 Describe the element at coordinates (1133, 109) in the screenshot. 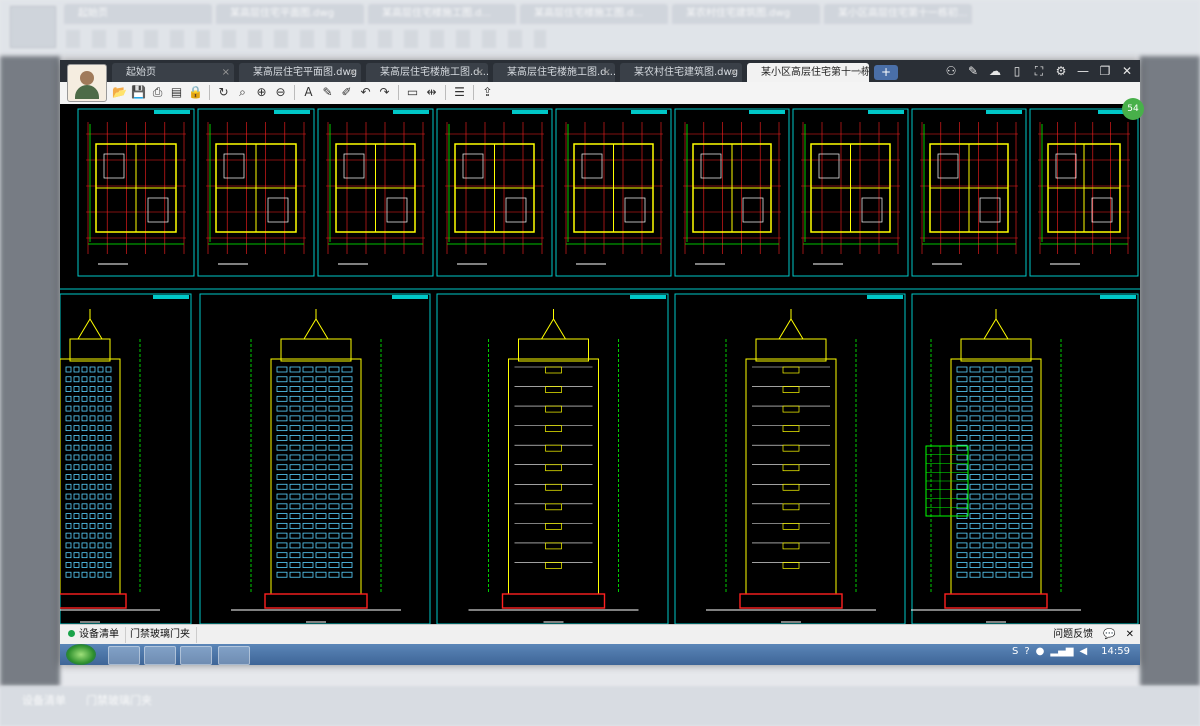

I see `notification-badge: 54` at that location.